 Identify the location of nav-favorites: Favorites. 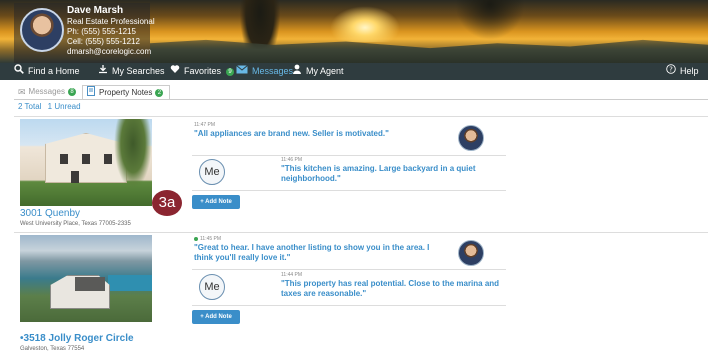
(195, 71).